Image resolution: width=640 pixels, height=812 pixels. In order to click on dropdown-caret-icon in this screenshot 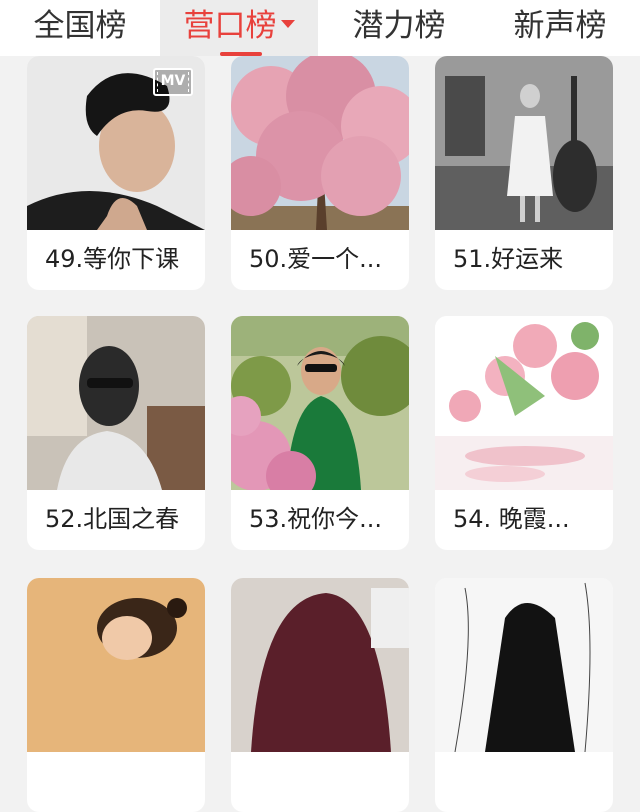, I will do `click(287, 23)`.